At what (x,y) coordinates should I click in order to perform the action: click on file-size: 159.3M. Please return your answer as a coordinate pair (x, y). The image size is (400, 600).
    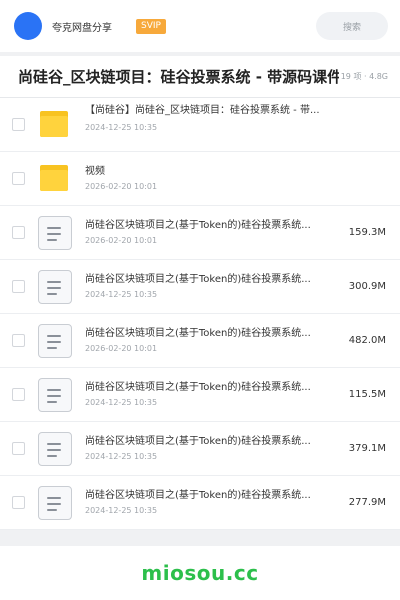
    Looking at the image, I should click on (367, 232).